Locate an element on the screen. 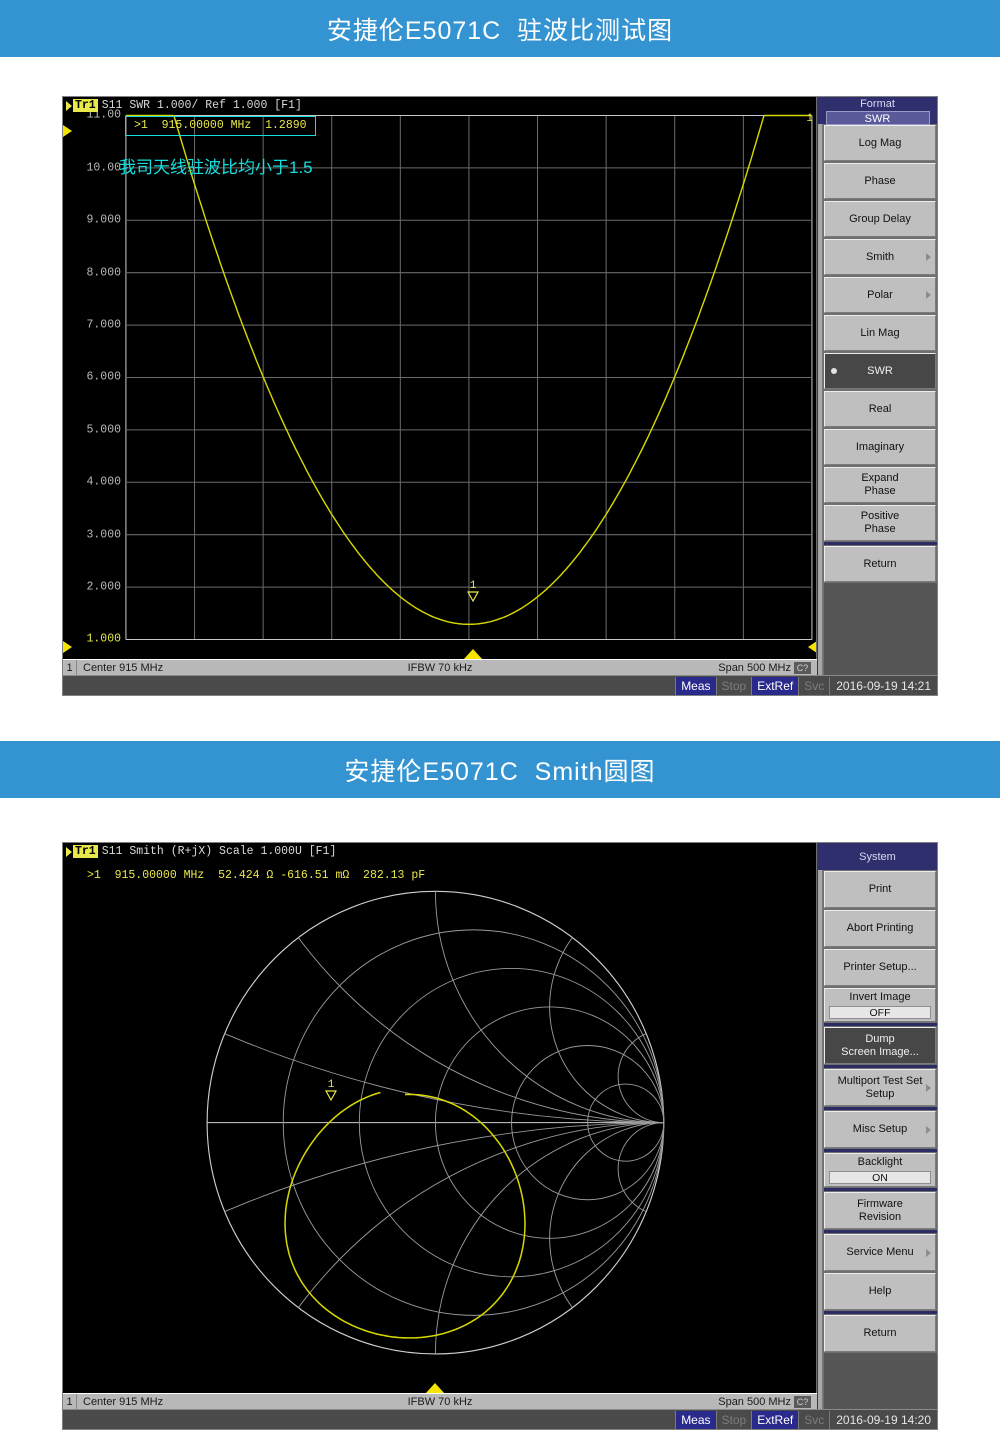  softkey-firmware-revision: Firmware Revision is located at coordinates (880, 1210).